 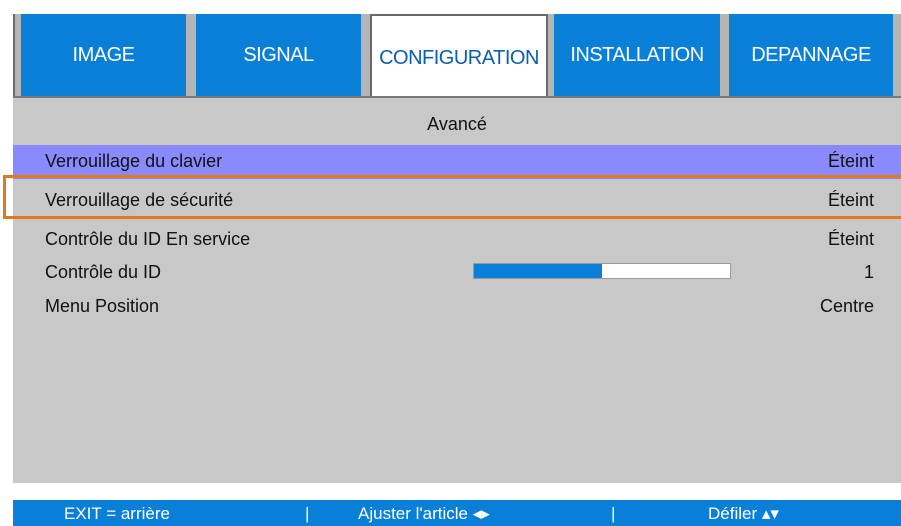 I want to click on tab-signal: SIGNAL, so click(x=278, y=55).